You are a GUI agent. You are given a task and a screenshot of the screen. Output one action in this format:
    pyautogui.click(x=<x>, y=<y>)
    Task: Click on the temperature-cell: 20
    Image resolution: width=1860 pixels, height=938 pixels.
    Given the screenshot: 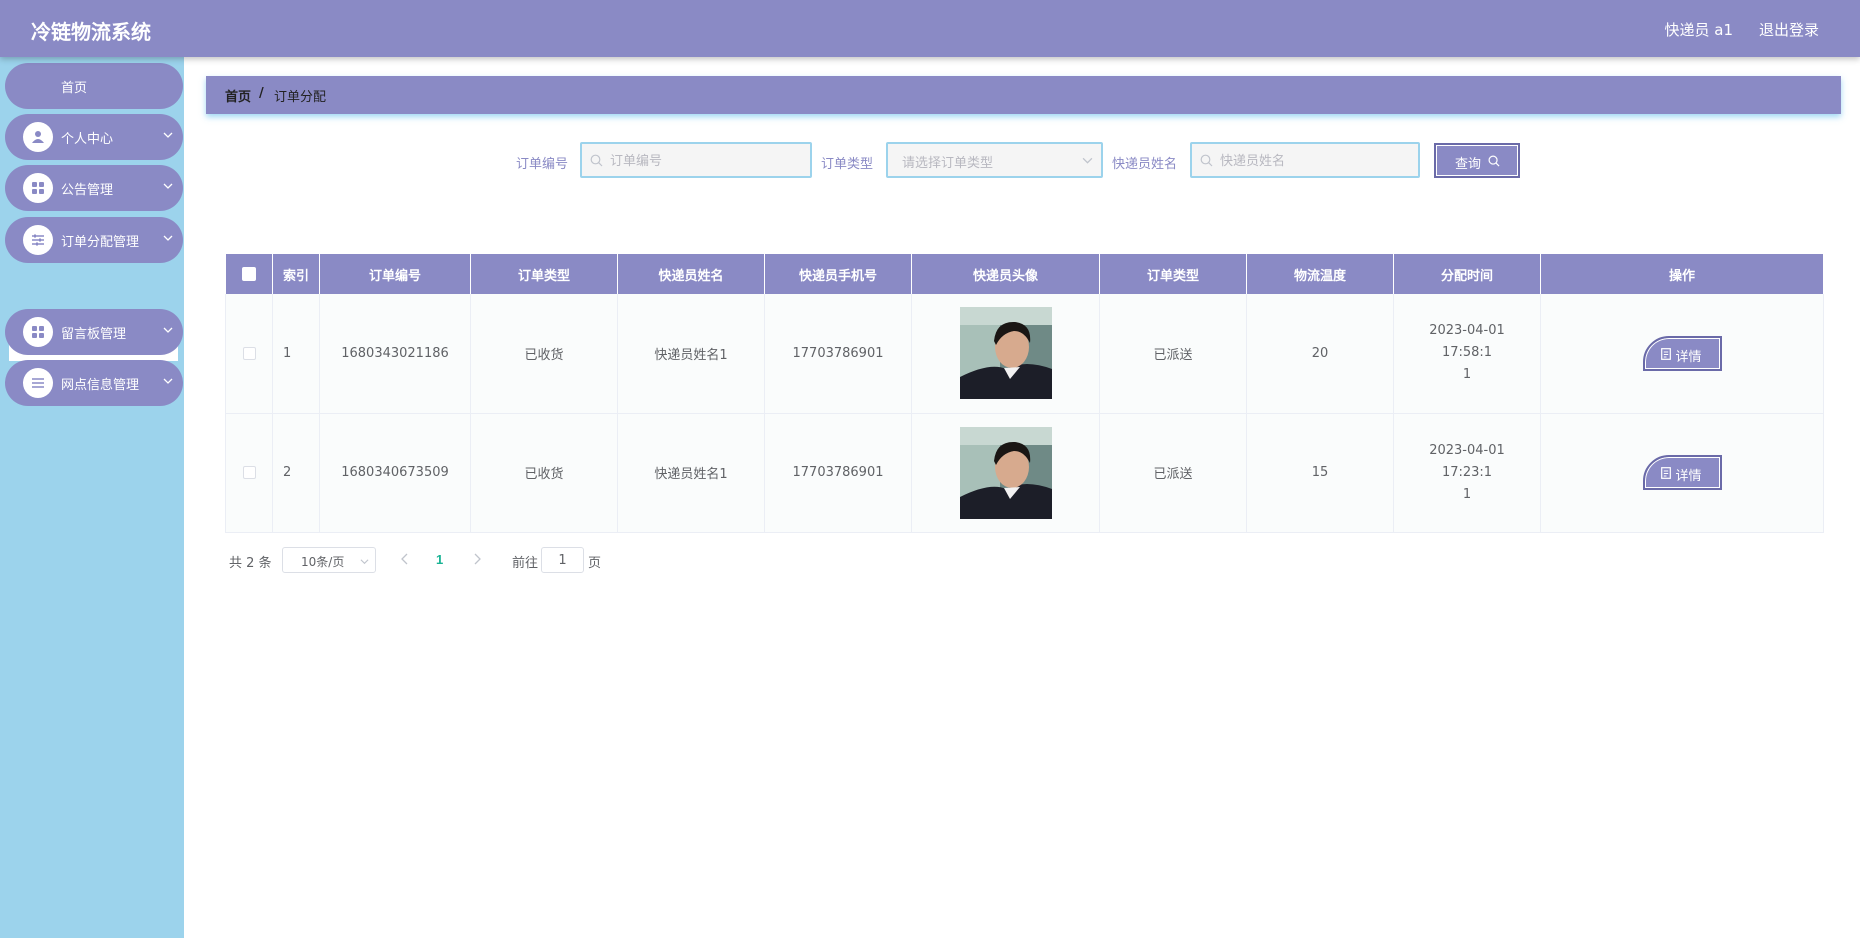 What is the action you would take?
    pyautogui.click(x=1320, y=354)
    